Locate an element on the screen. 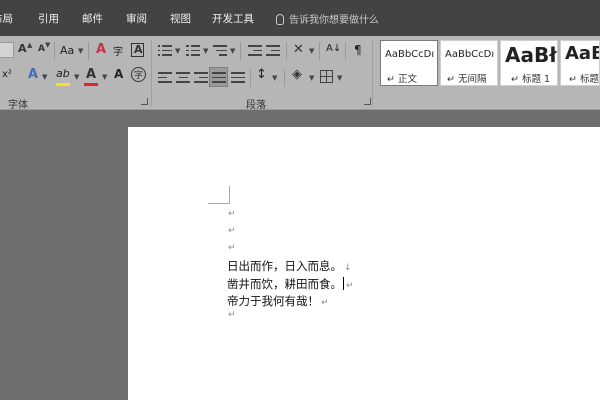 The height and width of the screenshot is (400, 600). highlight-color-bar is located at coordinates (63, 84).